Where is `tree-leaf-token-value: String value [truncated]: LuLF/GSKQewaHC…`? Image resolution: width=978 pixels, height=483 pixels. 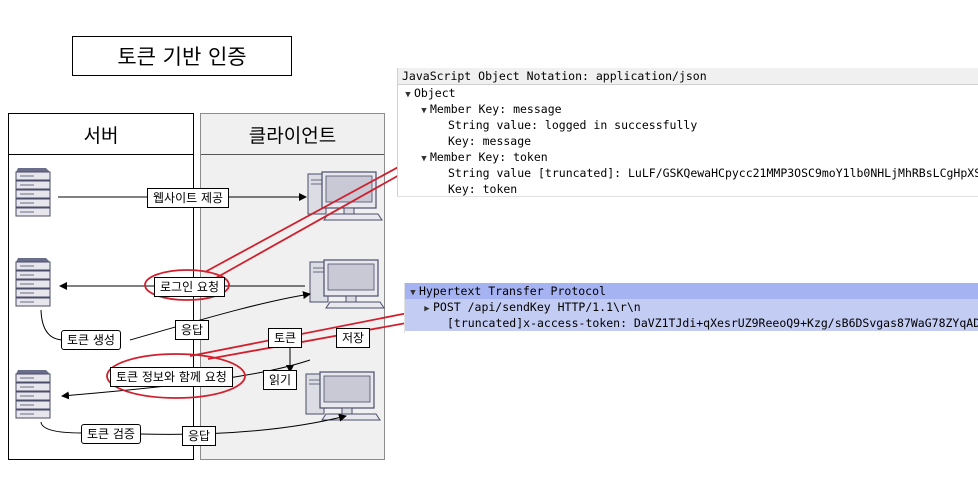
tree-leaf-token-value: String value [truncated]: LuLF/GSKQewaHC… is located at coordinates (688, 173).